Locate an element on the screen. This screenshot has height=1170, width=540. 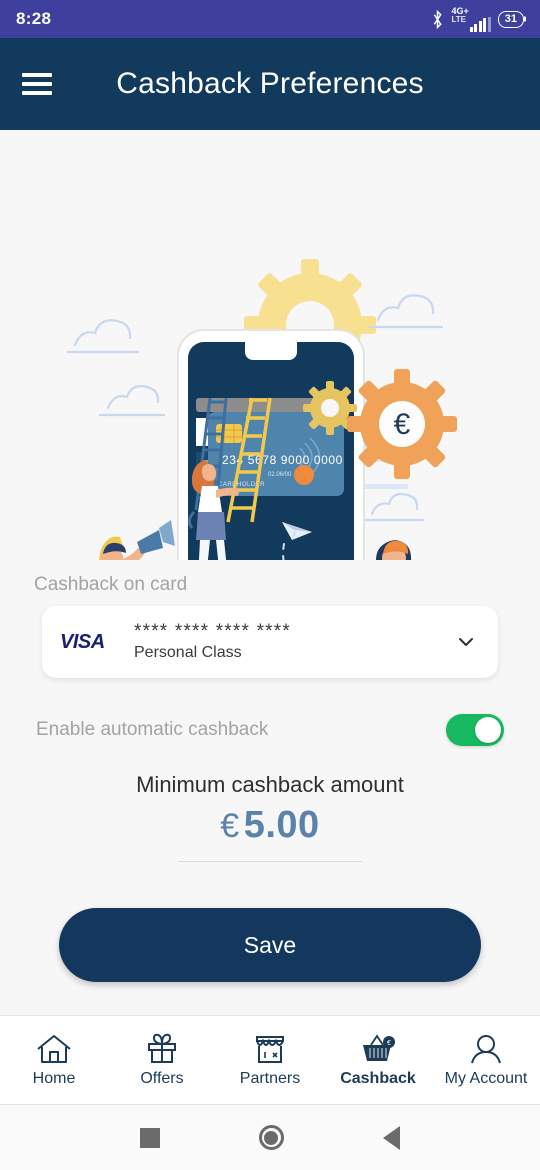
hamburger-menu-icon is located at coordinates (37, 84).